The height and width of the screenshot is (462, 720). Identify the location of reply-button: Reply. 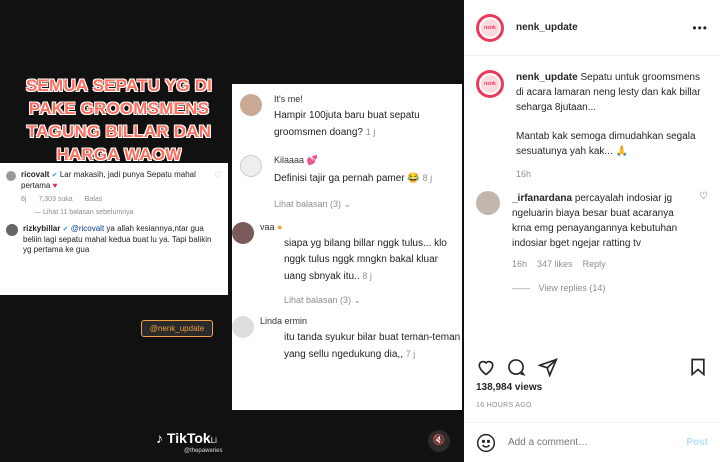
(594, 264).